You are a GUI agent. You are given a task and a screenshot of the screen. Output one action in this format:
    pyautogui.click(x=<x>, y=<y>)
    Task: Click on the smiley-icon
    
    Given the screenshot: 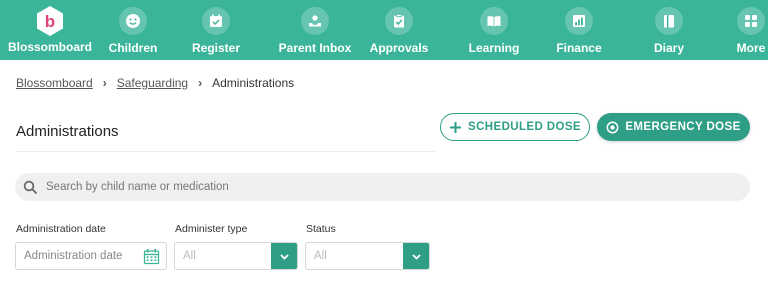 What is the action you would take?
    pyautogui.click(x=133, y=21)
    